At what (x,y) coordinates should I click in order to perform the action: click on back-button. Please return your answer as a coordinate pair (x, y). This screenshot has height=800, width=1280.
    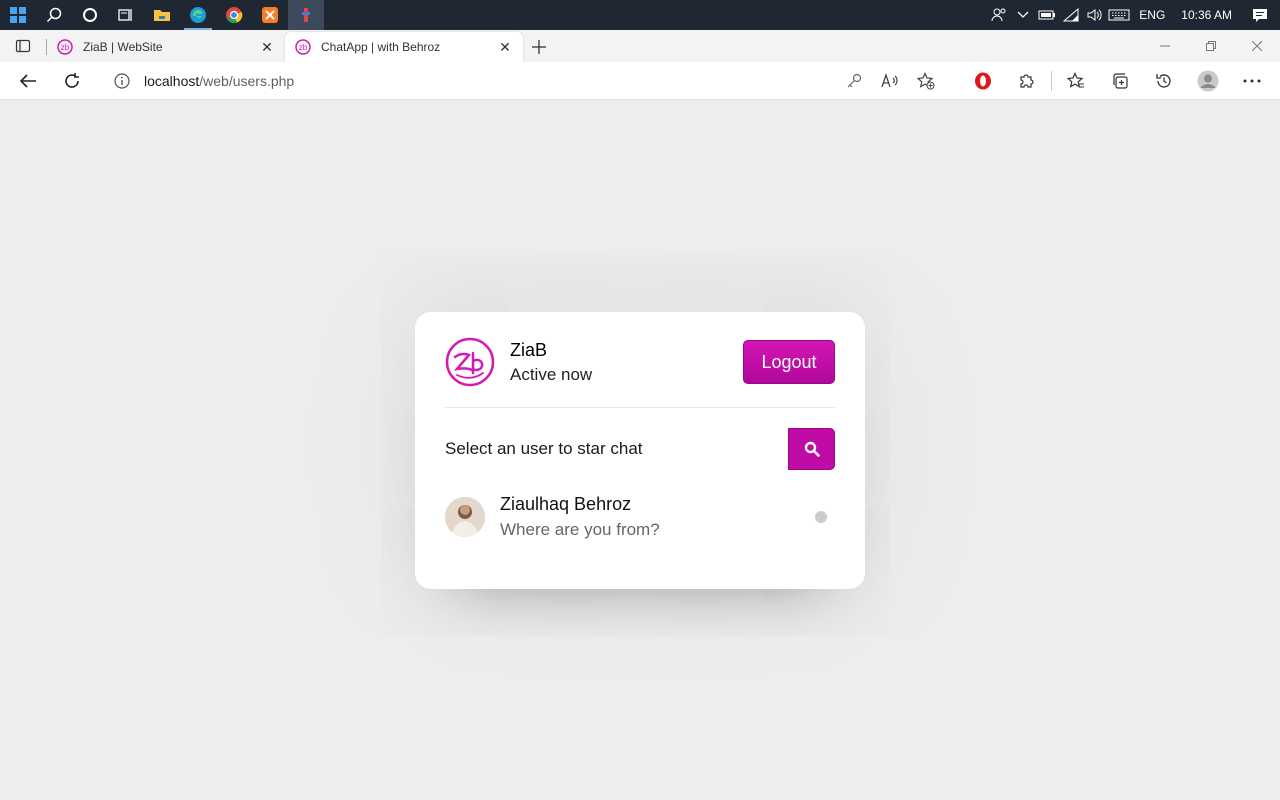
    Looking at the image, I should click on (28, 81).